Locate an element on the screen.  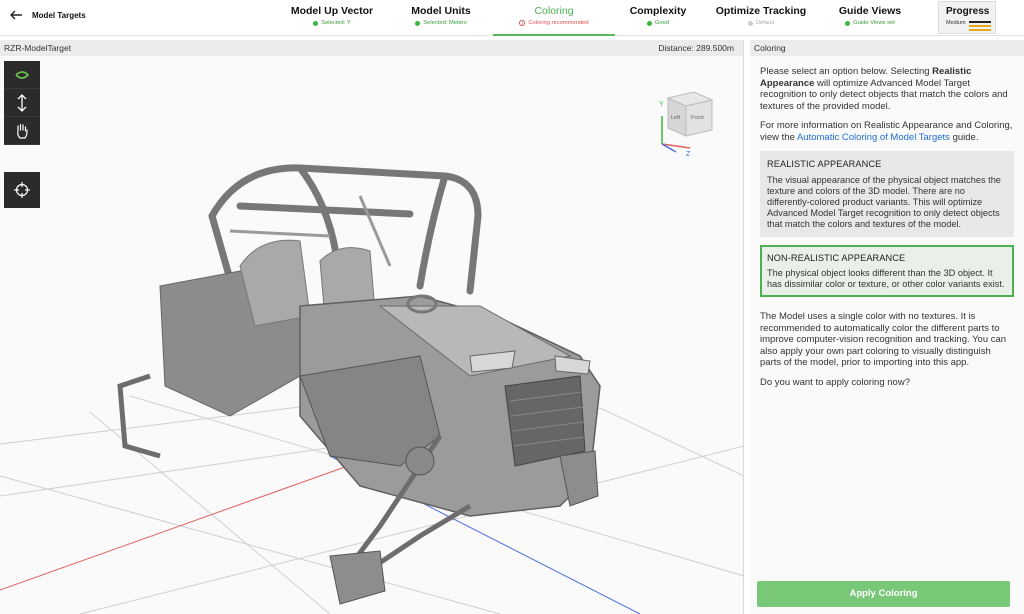
viewport-toolbar is located at coordinates (22, 103).